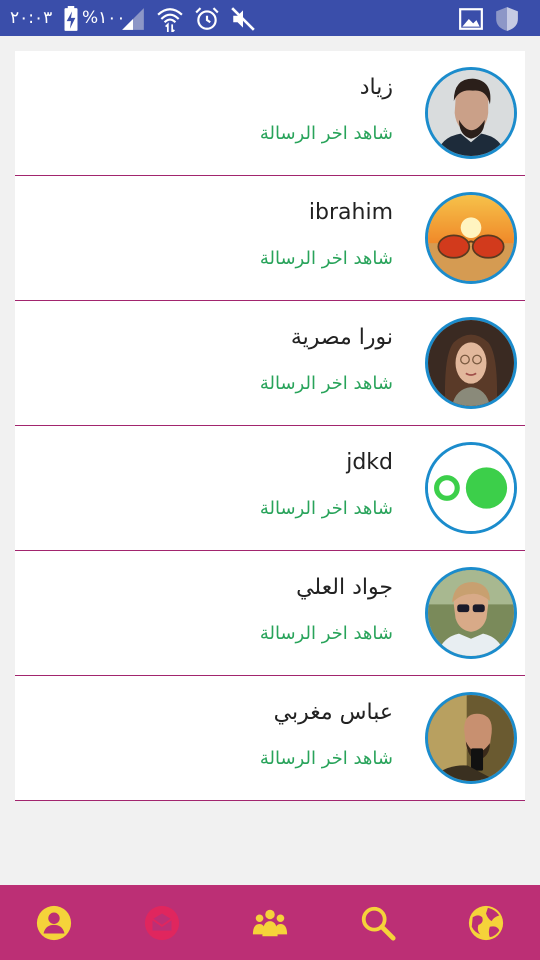 Image resolution: width=540 pixels, height=960 pixels. Describe the element at coordinates (333, 712) in the screenshot. I see `contact-name: عباس مغربي` at that location.